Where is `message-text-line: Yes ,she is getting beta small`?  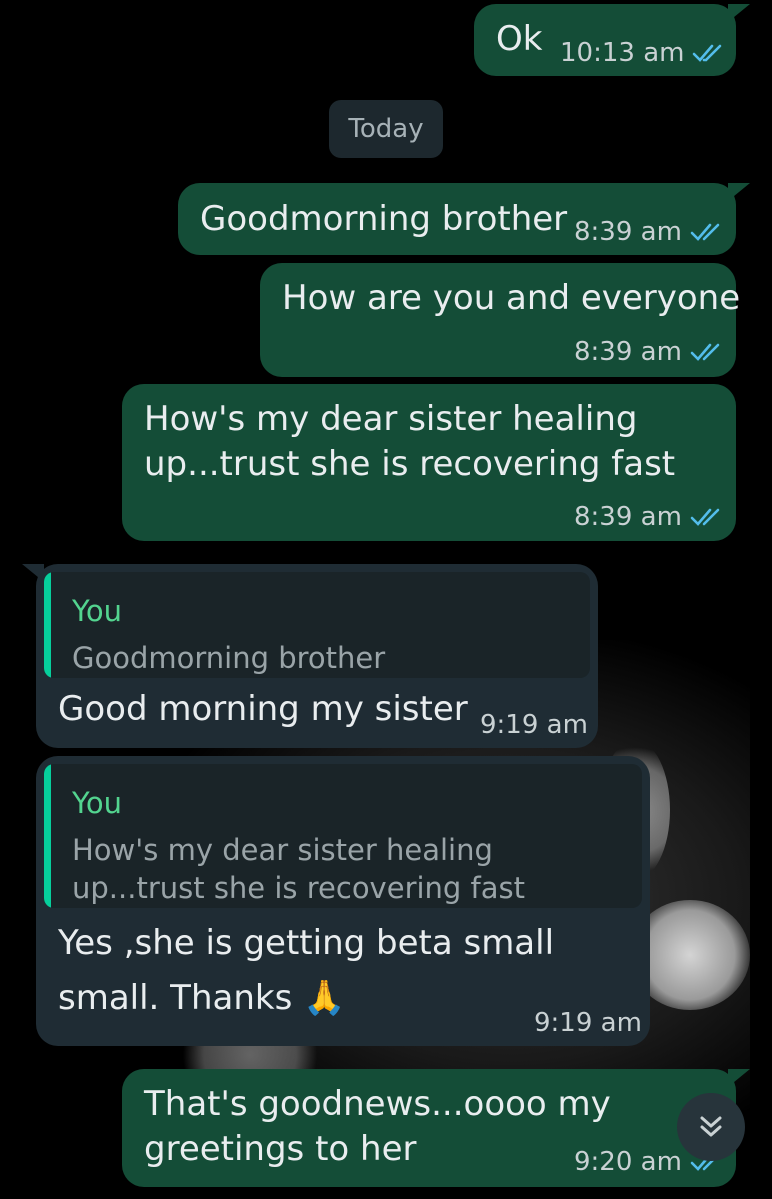 message-text-line: Yes ,she is getting beta small is located at coordinates (306, 943).